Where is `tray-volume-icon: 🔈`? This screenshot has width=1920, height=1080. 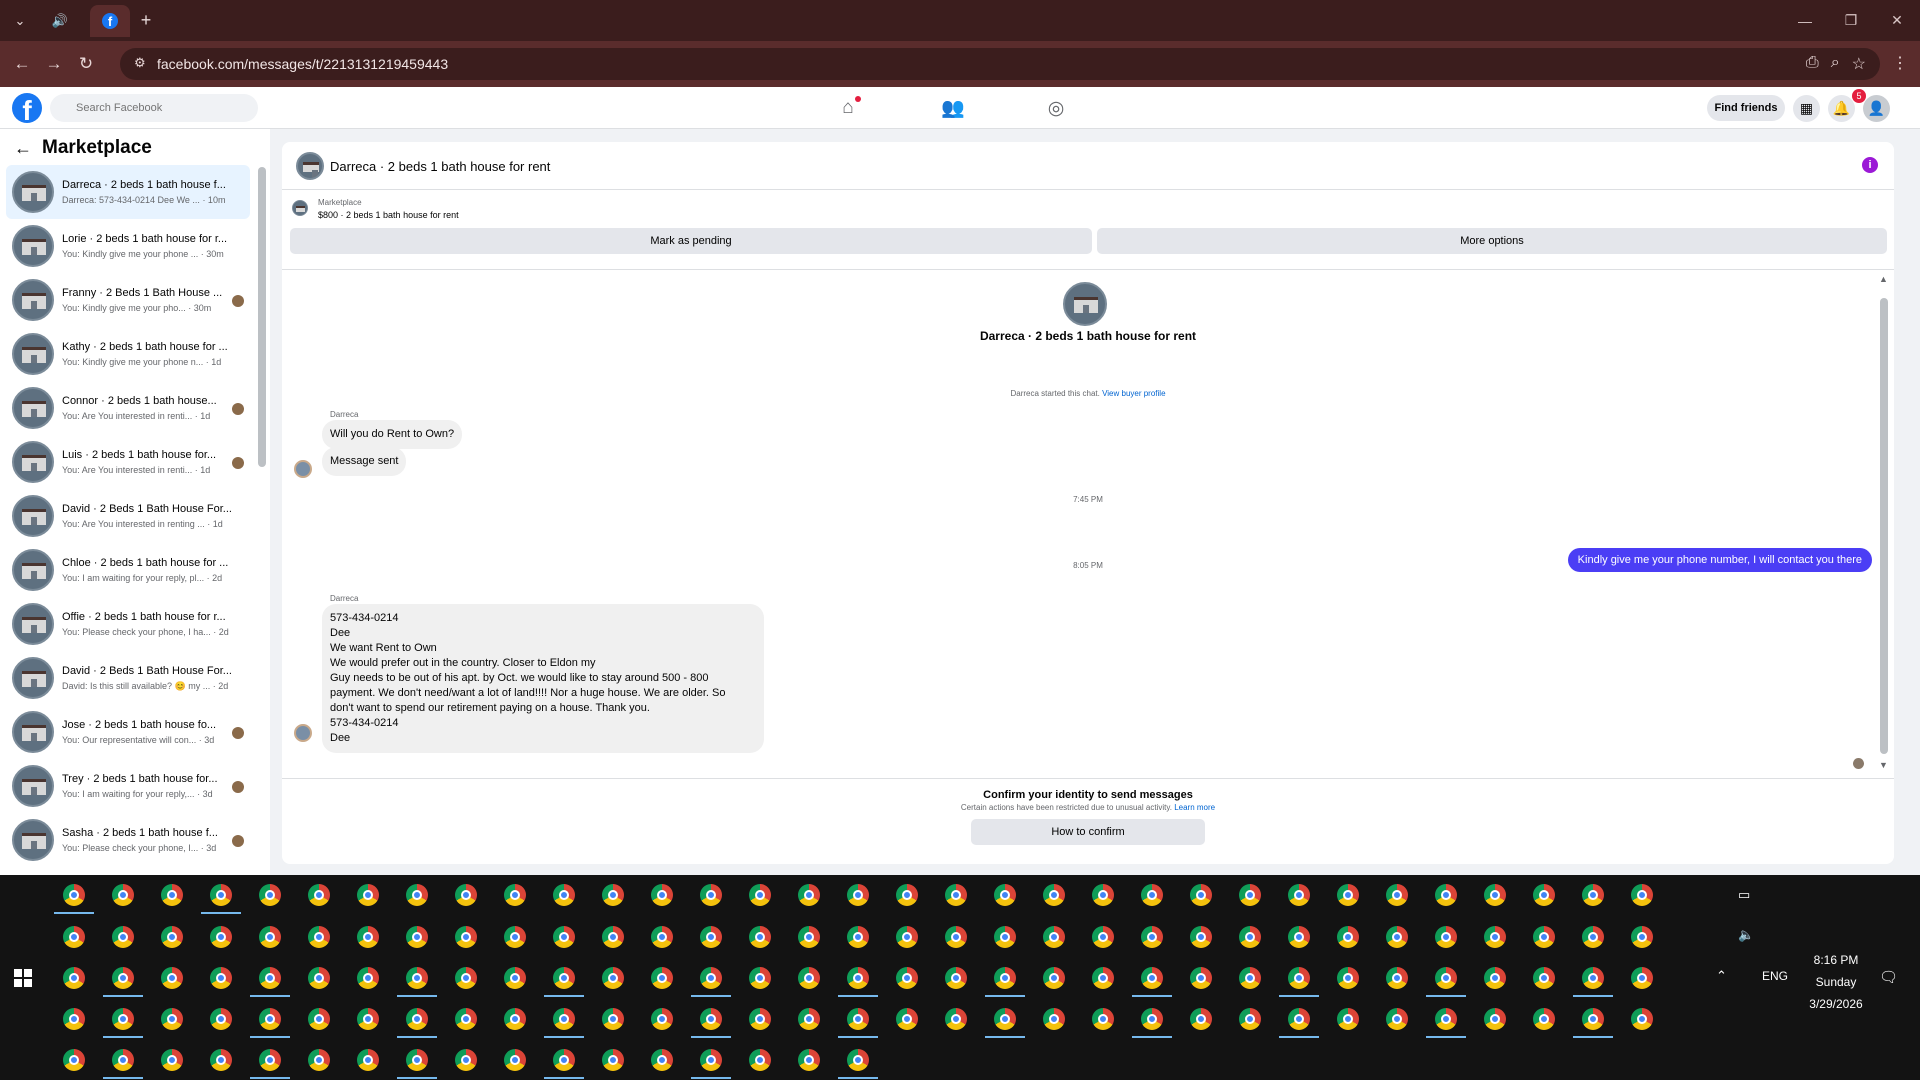
tray-volume-icon: 🔈 is located at coordinates (1746, 935).